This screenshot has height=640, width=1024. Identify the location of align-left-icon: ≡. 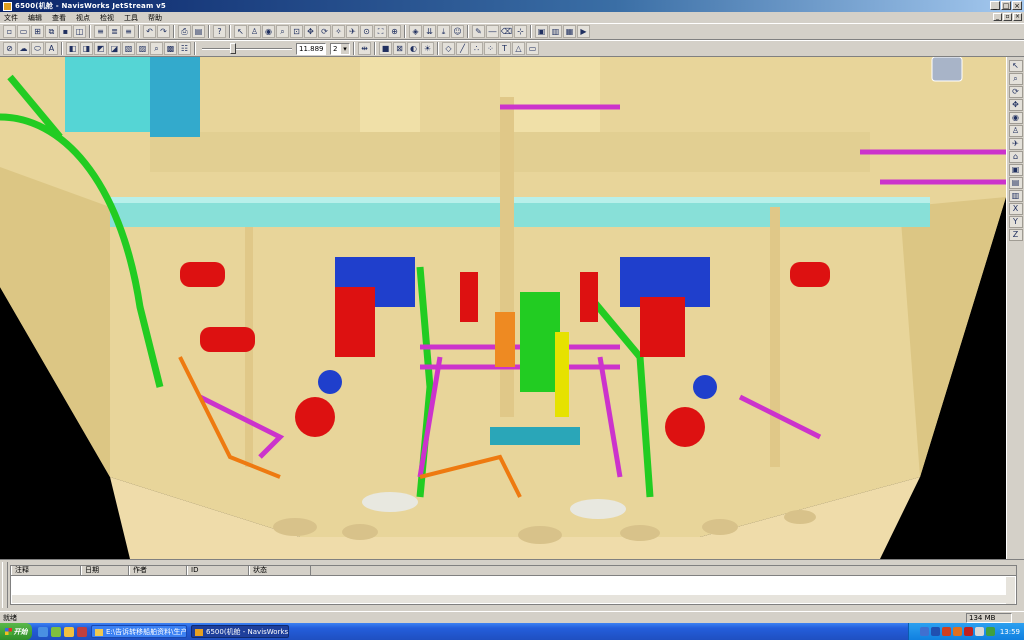
(100, 31).